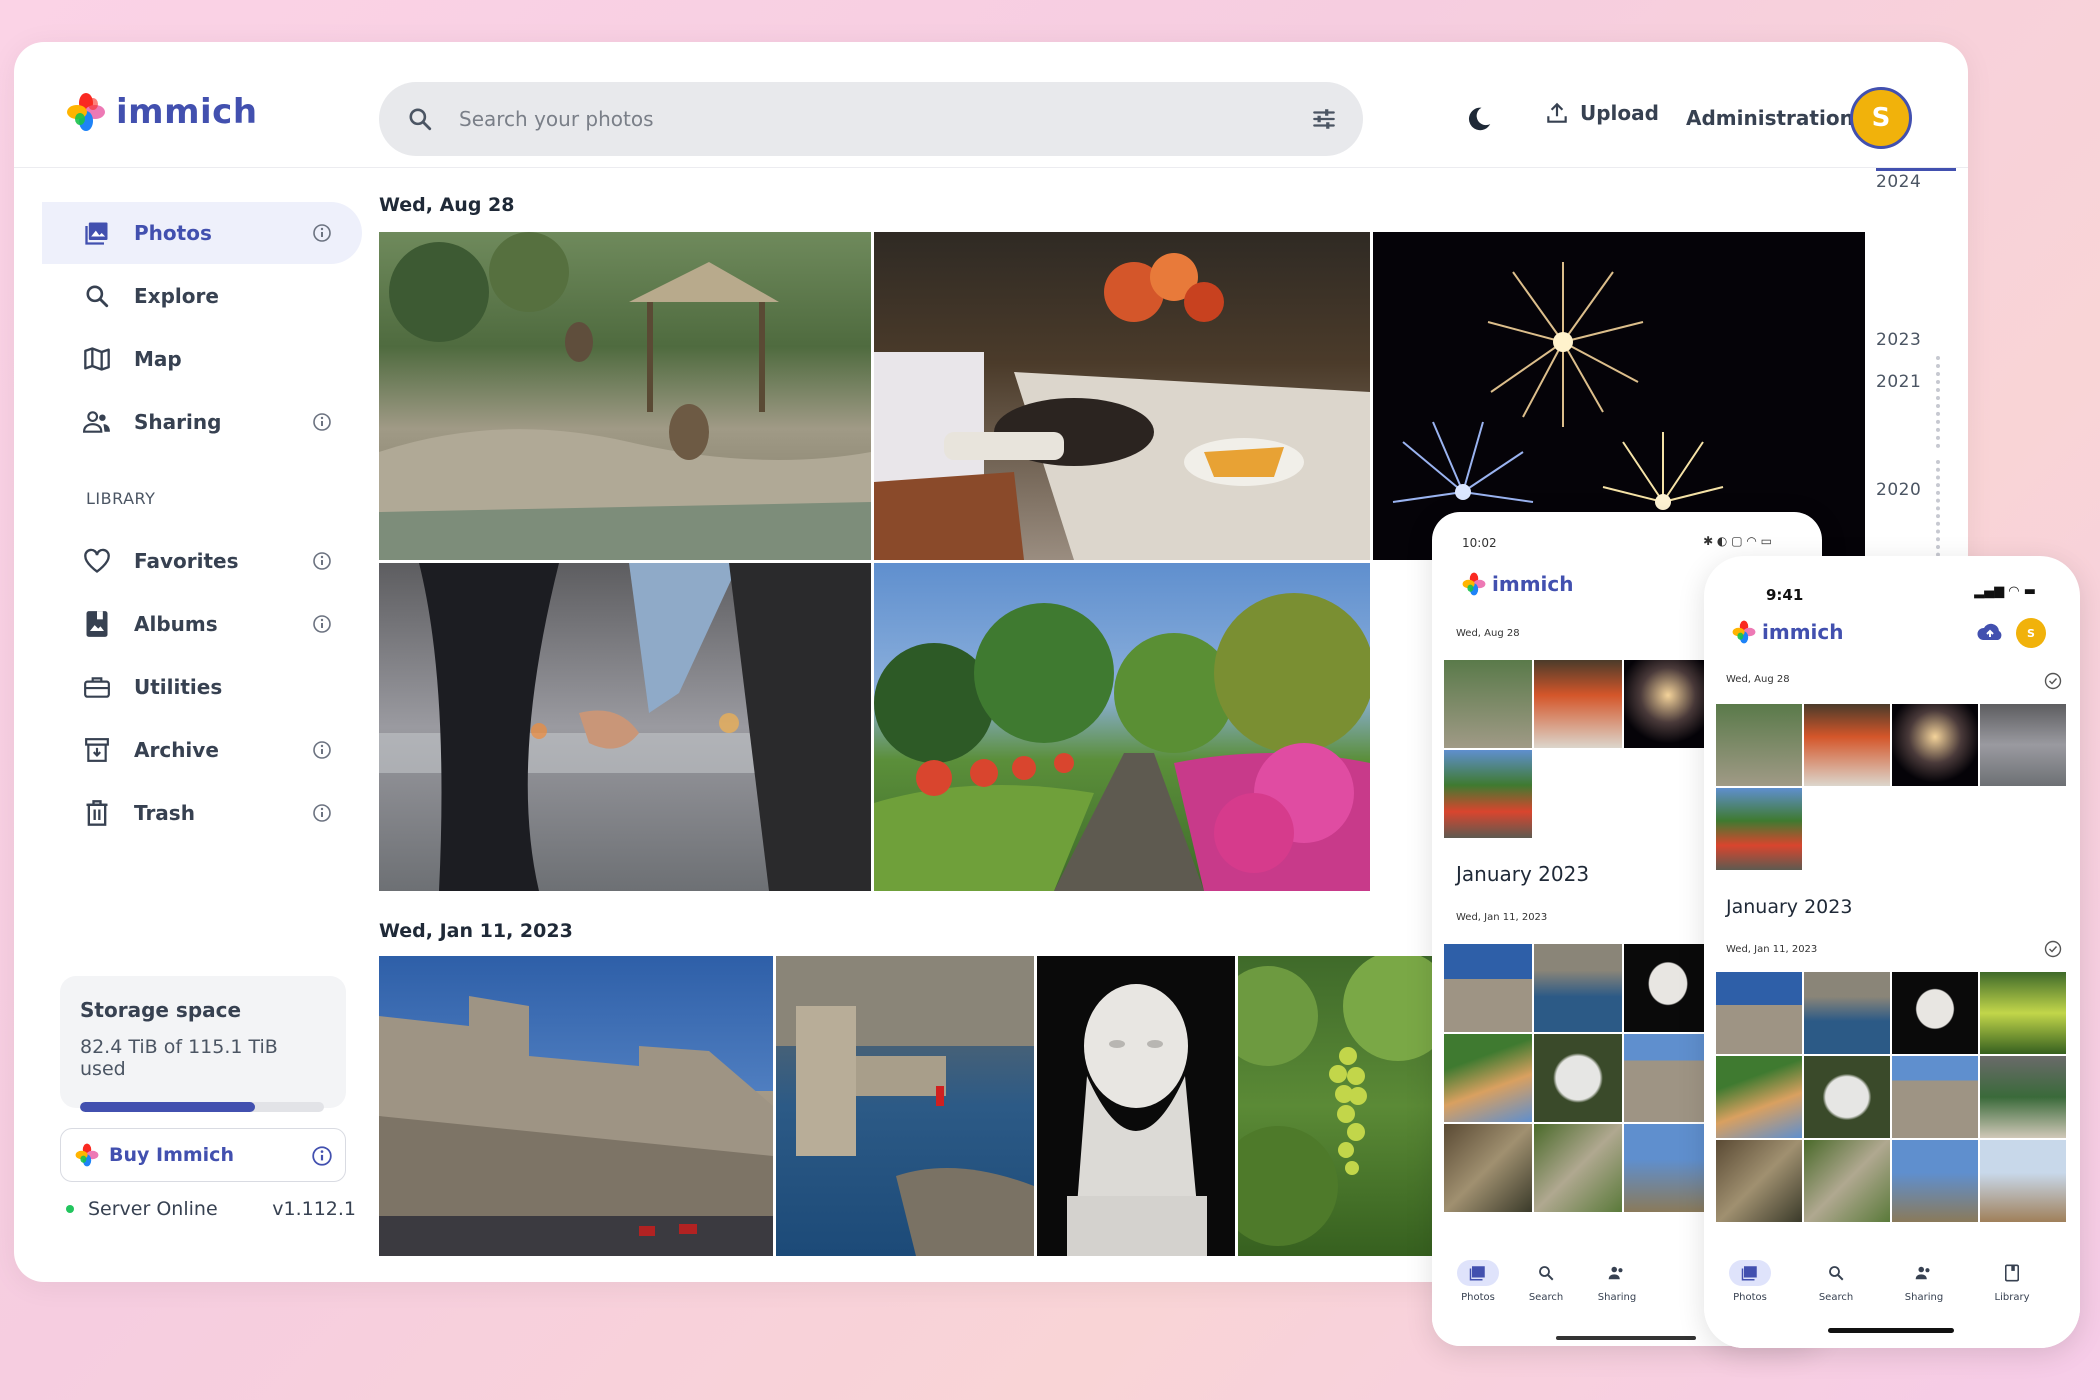 This screenshot has height=1400, width=2100. Describe the element at coordinates (202, 359) in the screenshot. I see `sidebar-item-map: Map` at that location.